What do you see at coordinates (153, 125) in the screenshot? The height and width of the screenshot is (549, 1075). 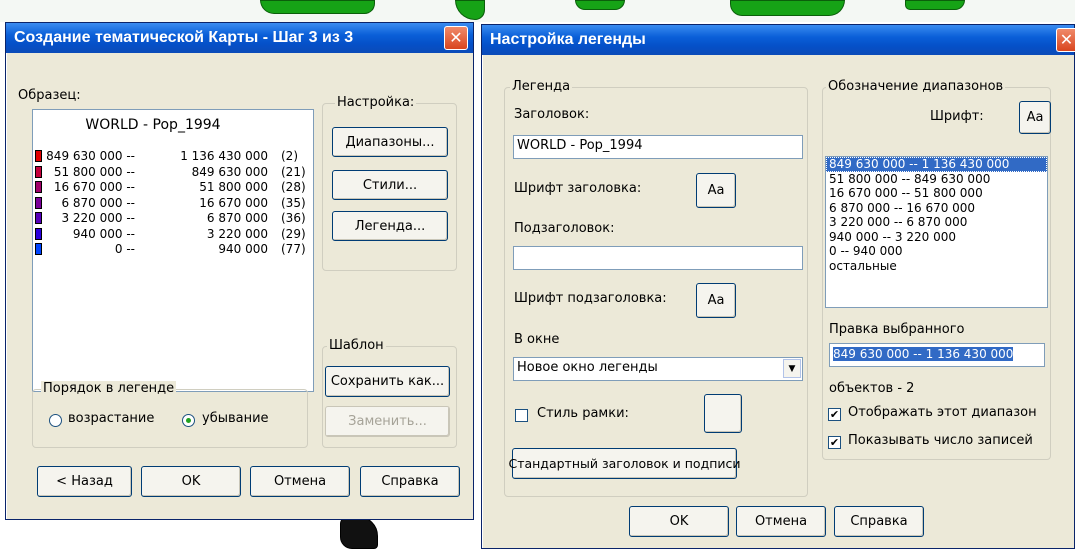 I see `sample-title: WORLD - Pop_1994` at bounding box center [153, 125].